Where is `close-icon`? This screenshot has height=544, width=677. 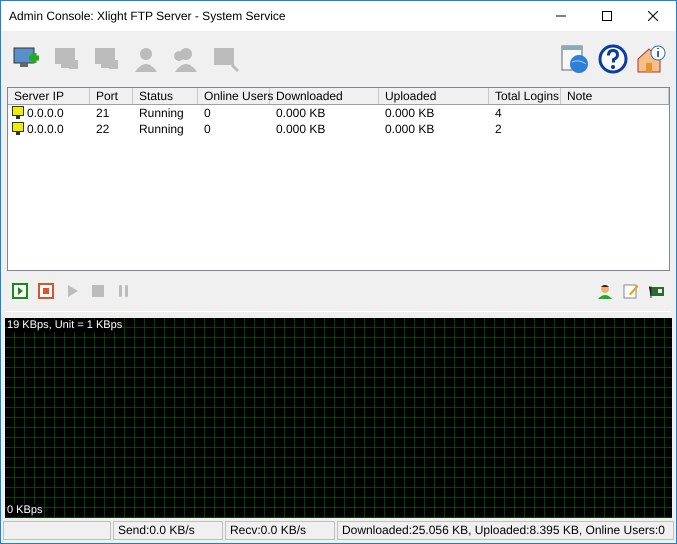
close-icon is located at coordinates (653, 16).